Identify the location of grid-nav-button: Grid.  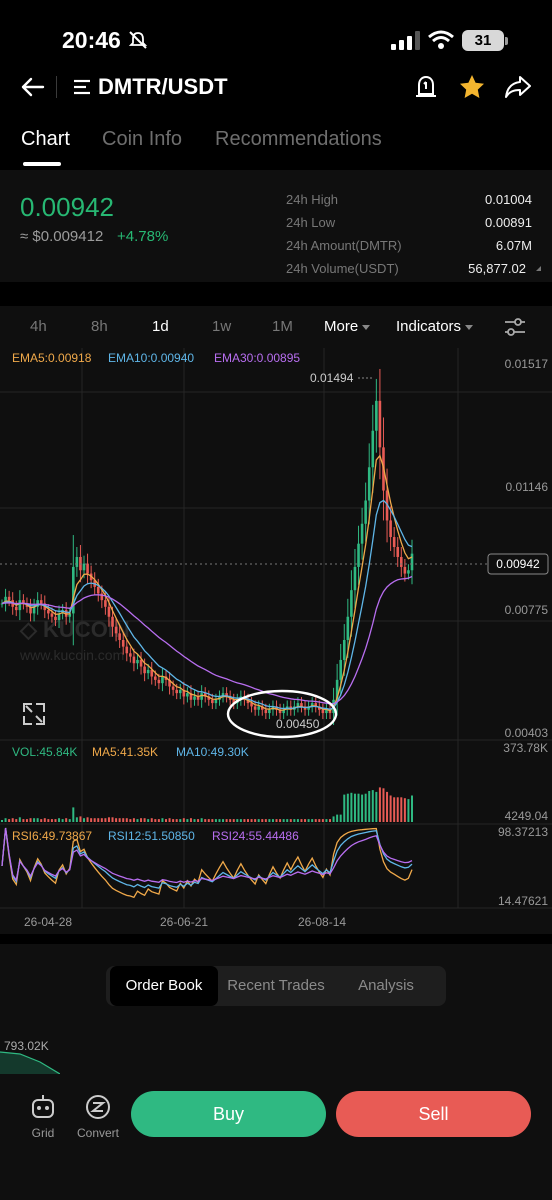
(43, 1116).